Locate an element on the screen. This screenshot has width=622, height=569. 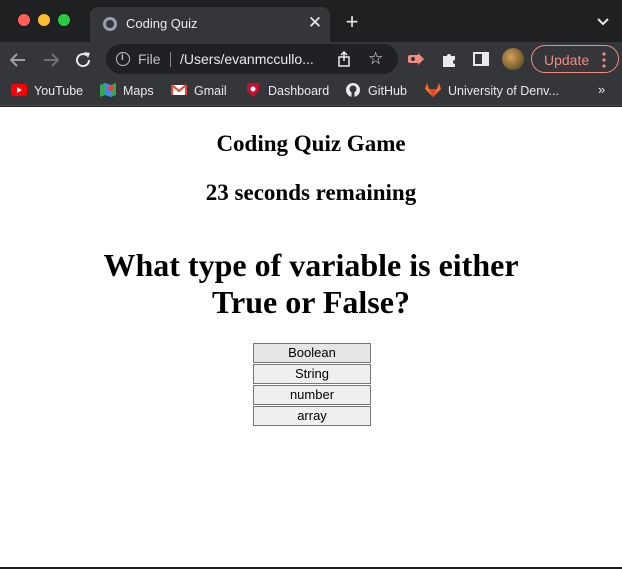
github-icon is located at coordinates (353, 90).